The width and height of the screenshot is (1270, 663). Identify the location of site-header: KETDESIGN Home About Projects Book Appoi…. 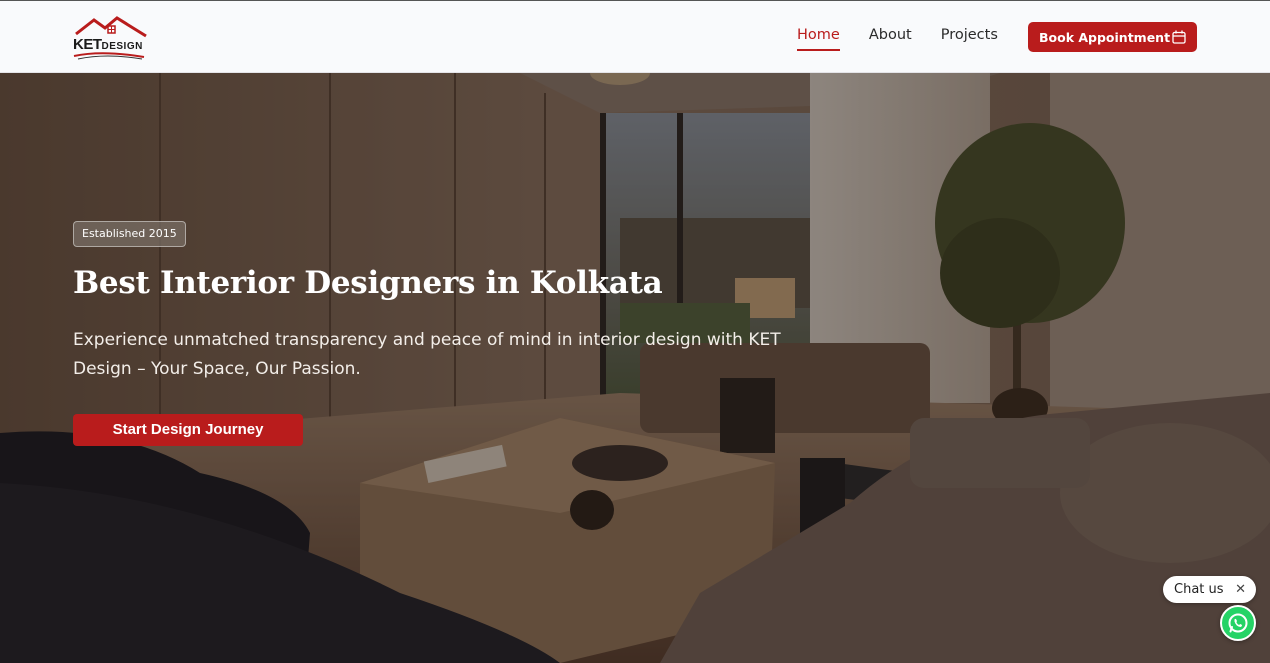
(635, 36).